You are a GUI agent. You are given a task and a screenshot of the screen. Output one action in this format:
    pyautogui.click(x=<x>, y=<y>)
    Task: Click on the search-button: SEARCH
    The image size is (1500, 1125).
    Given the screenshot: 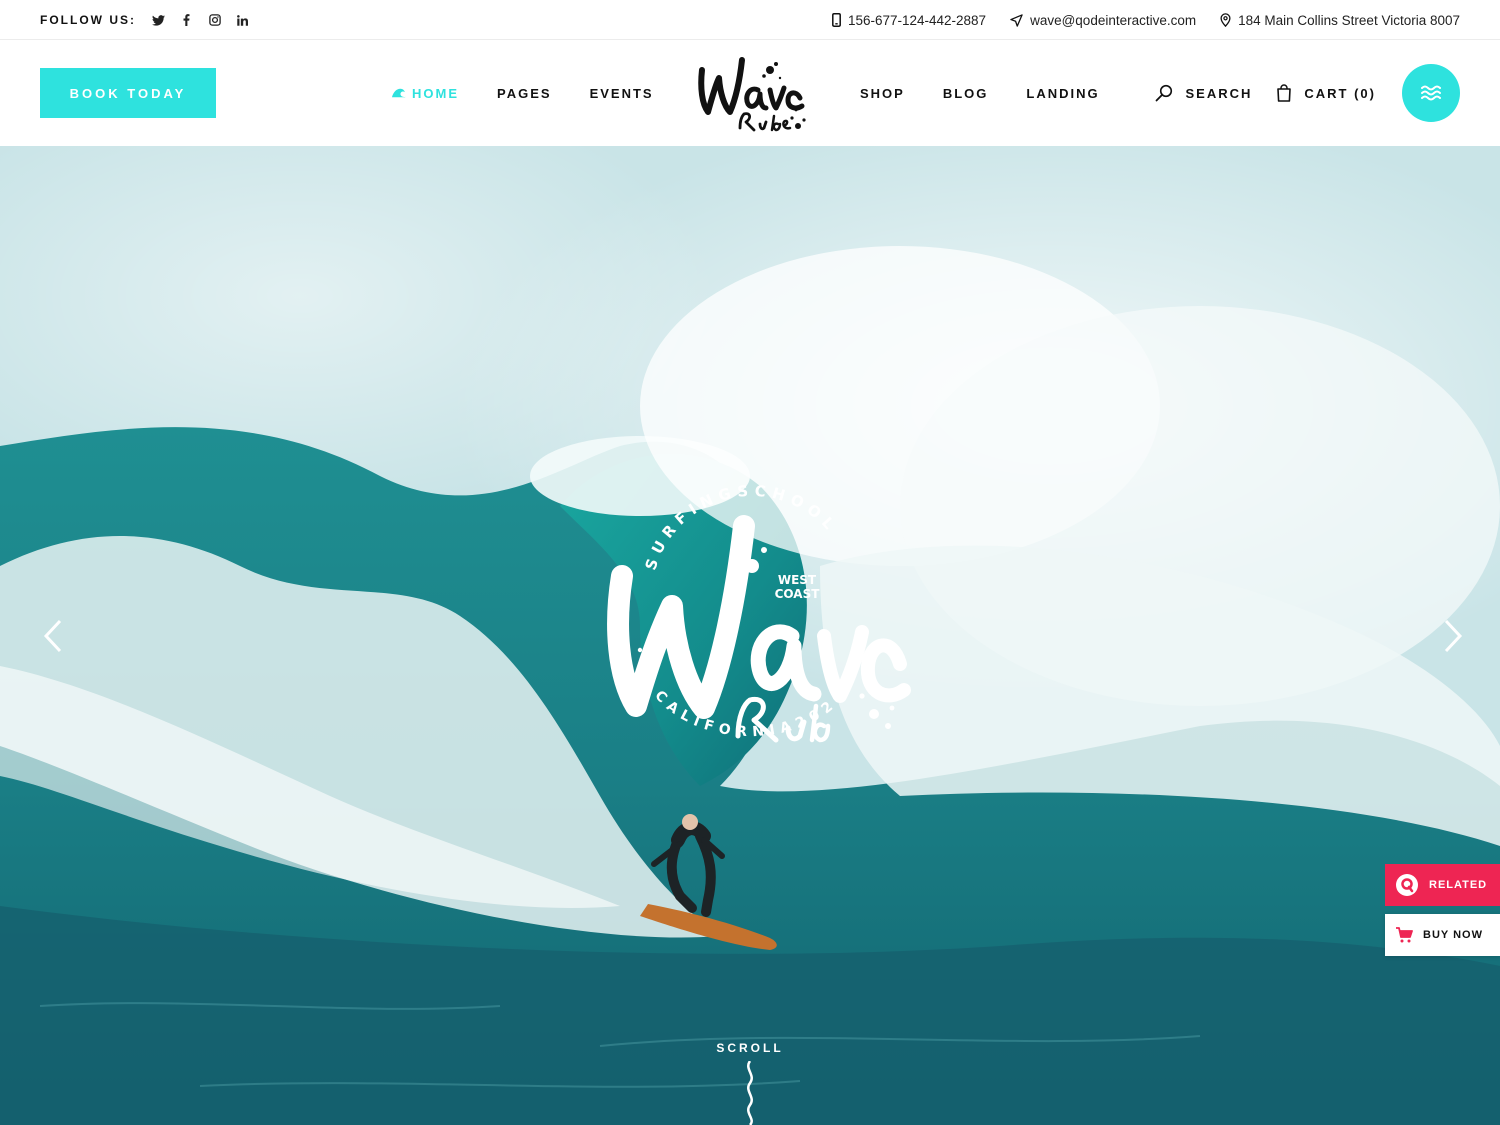 What is the action you would take?
    pyautogui.click(x=1203, y=93)
    